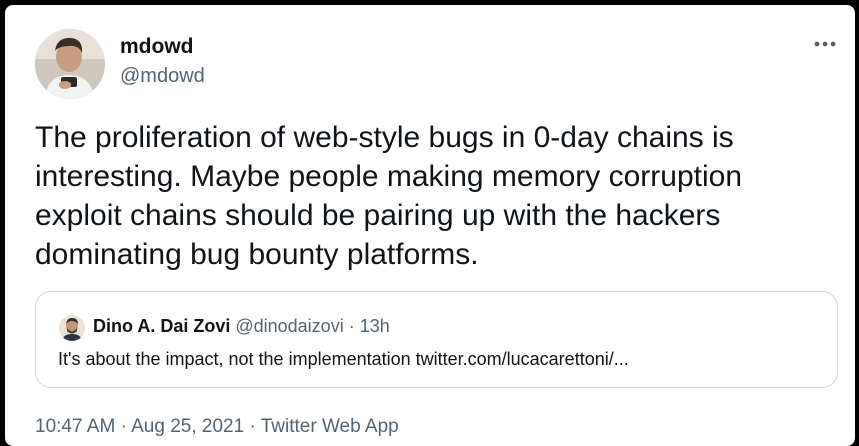 The width and height of the screenshot is (859, 446). I want to click on more-horizontal-icon, so click(825, 44).